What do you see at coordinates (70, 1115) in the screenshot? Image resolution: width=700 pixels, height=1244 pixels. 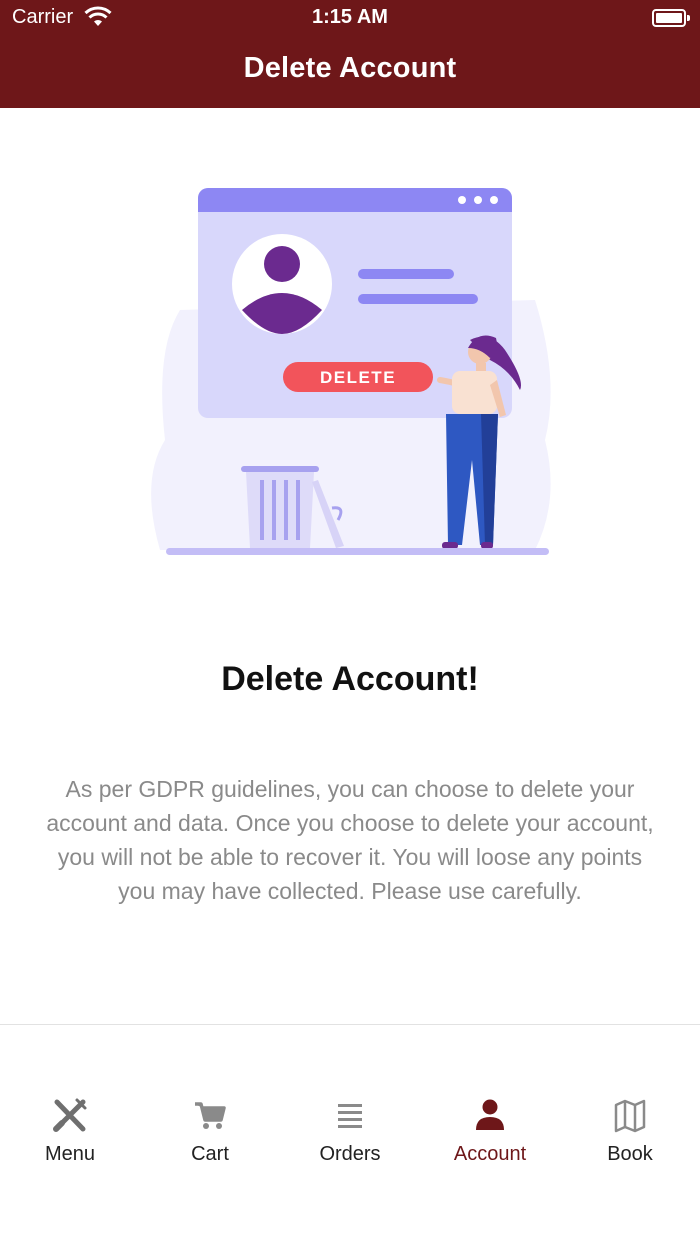 I see `utensils-icon` at bounding box center [70, 1115].